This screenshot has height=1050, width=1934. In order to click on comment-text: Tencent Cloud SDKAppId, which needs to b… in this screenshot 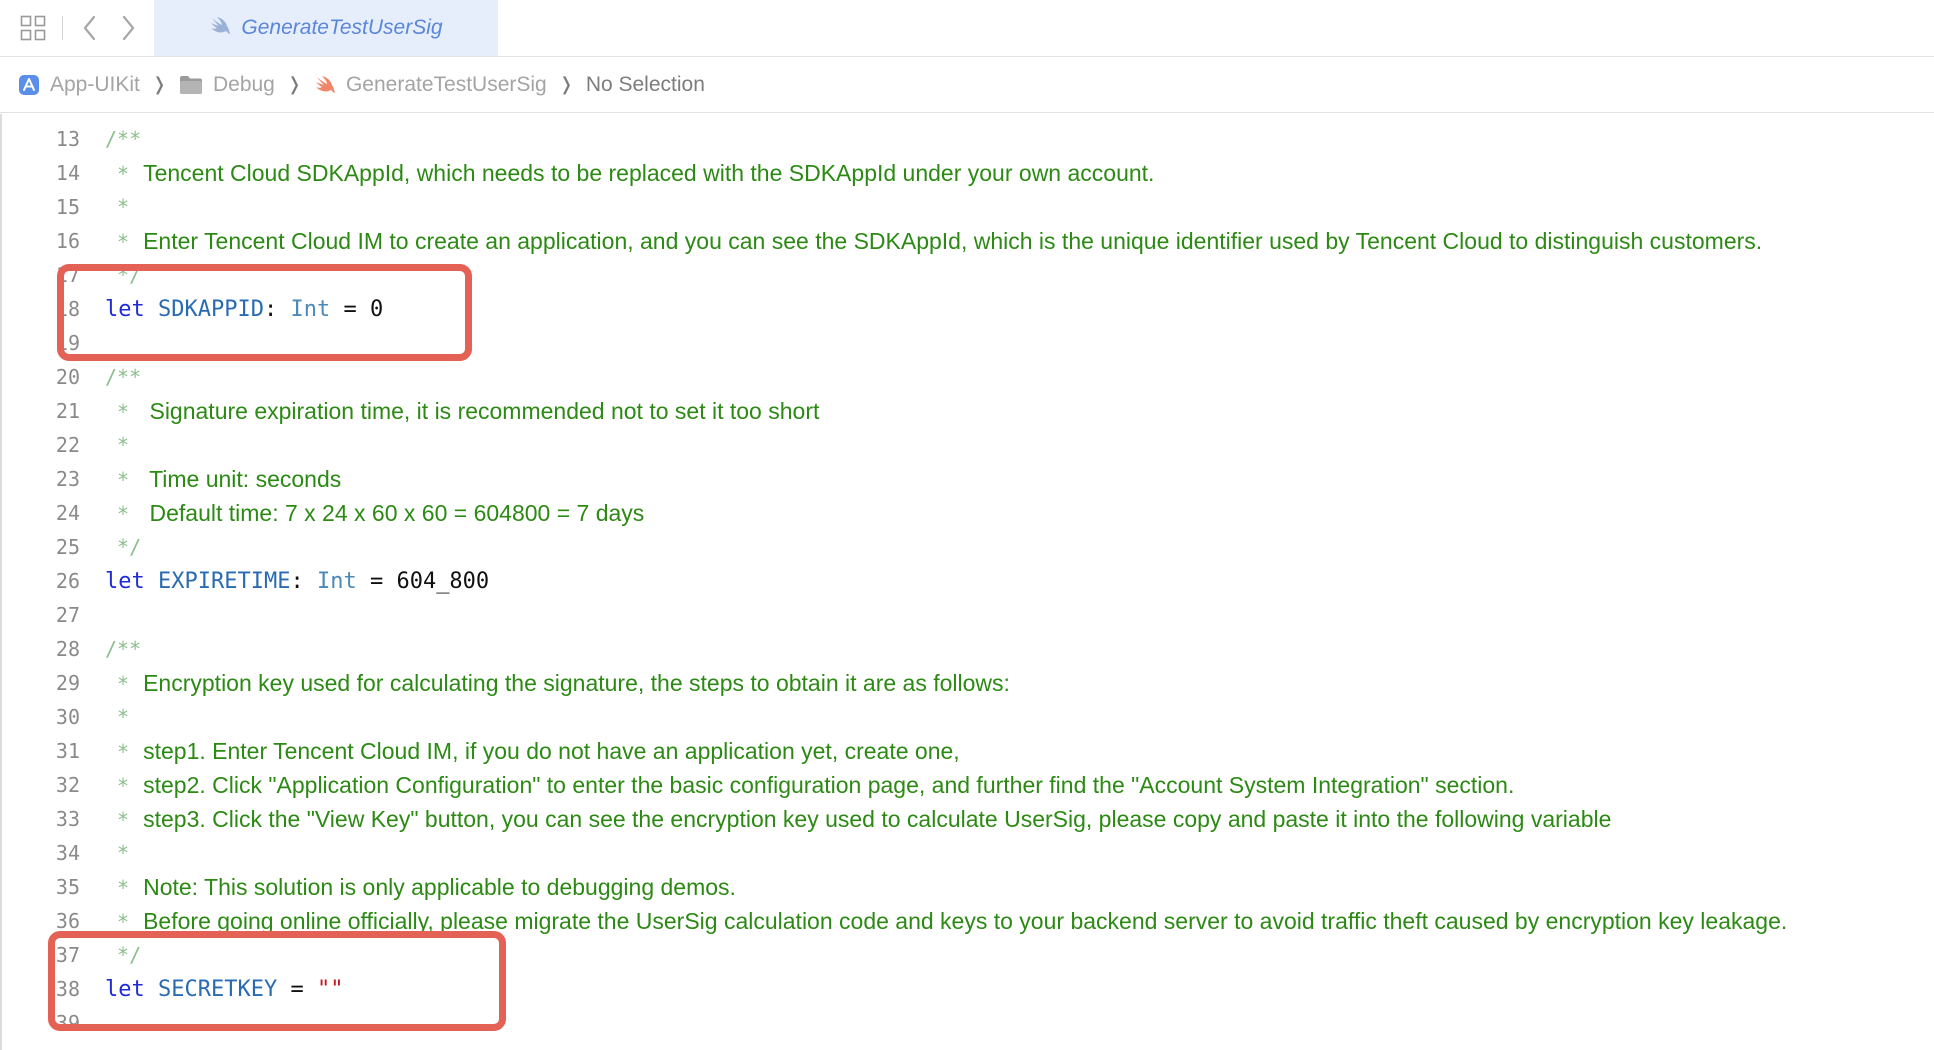, I will do `click(649, 172)`.